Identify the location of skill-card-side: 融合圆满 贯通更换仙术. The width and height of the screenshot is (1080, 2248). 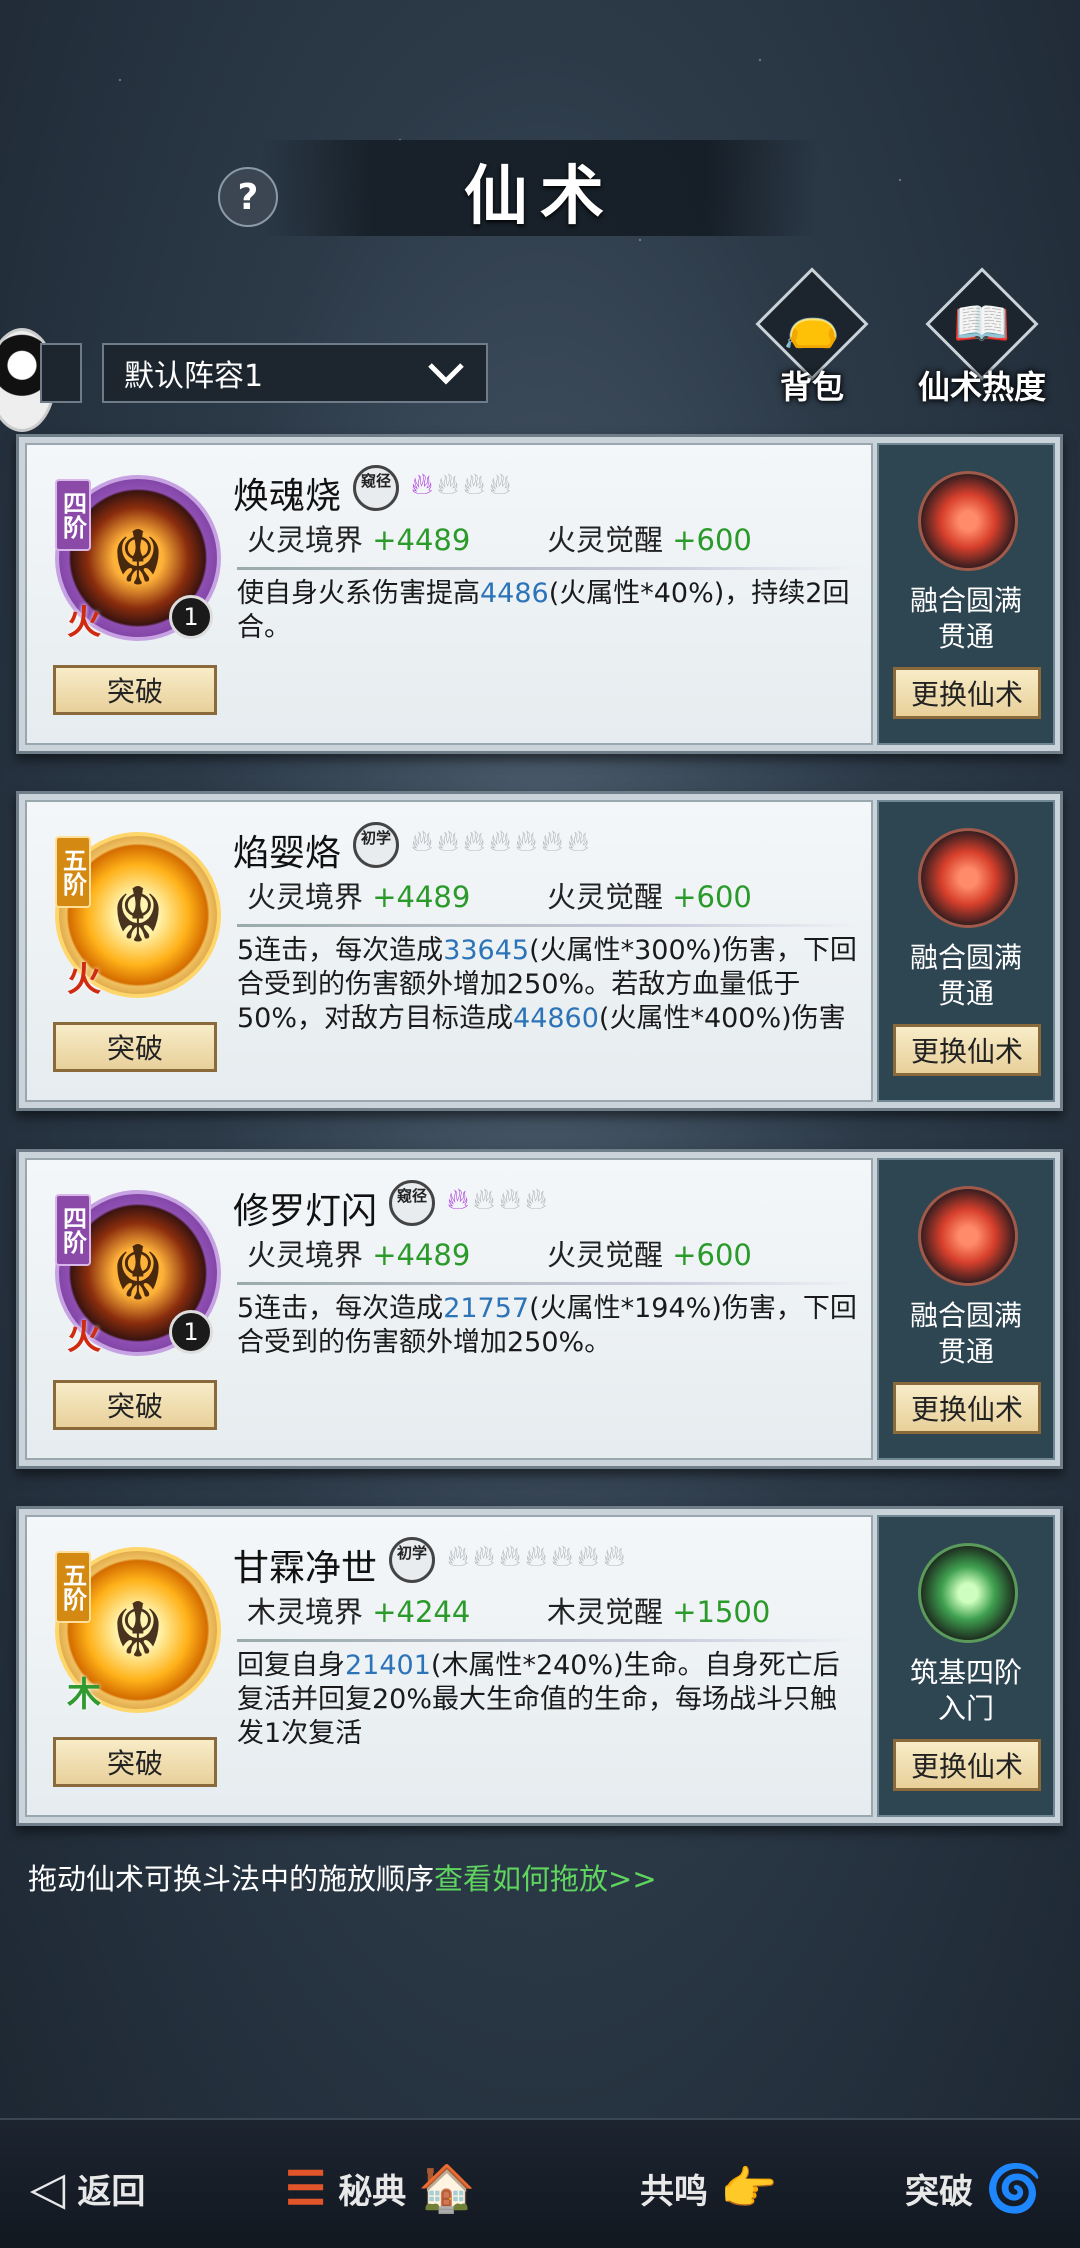
(966, 594).